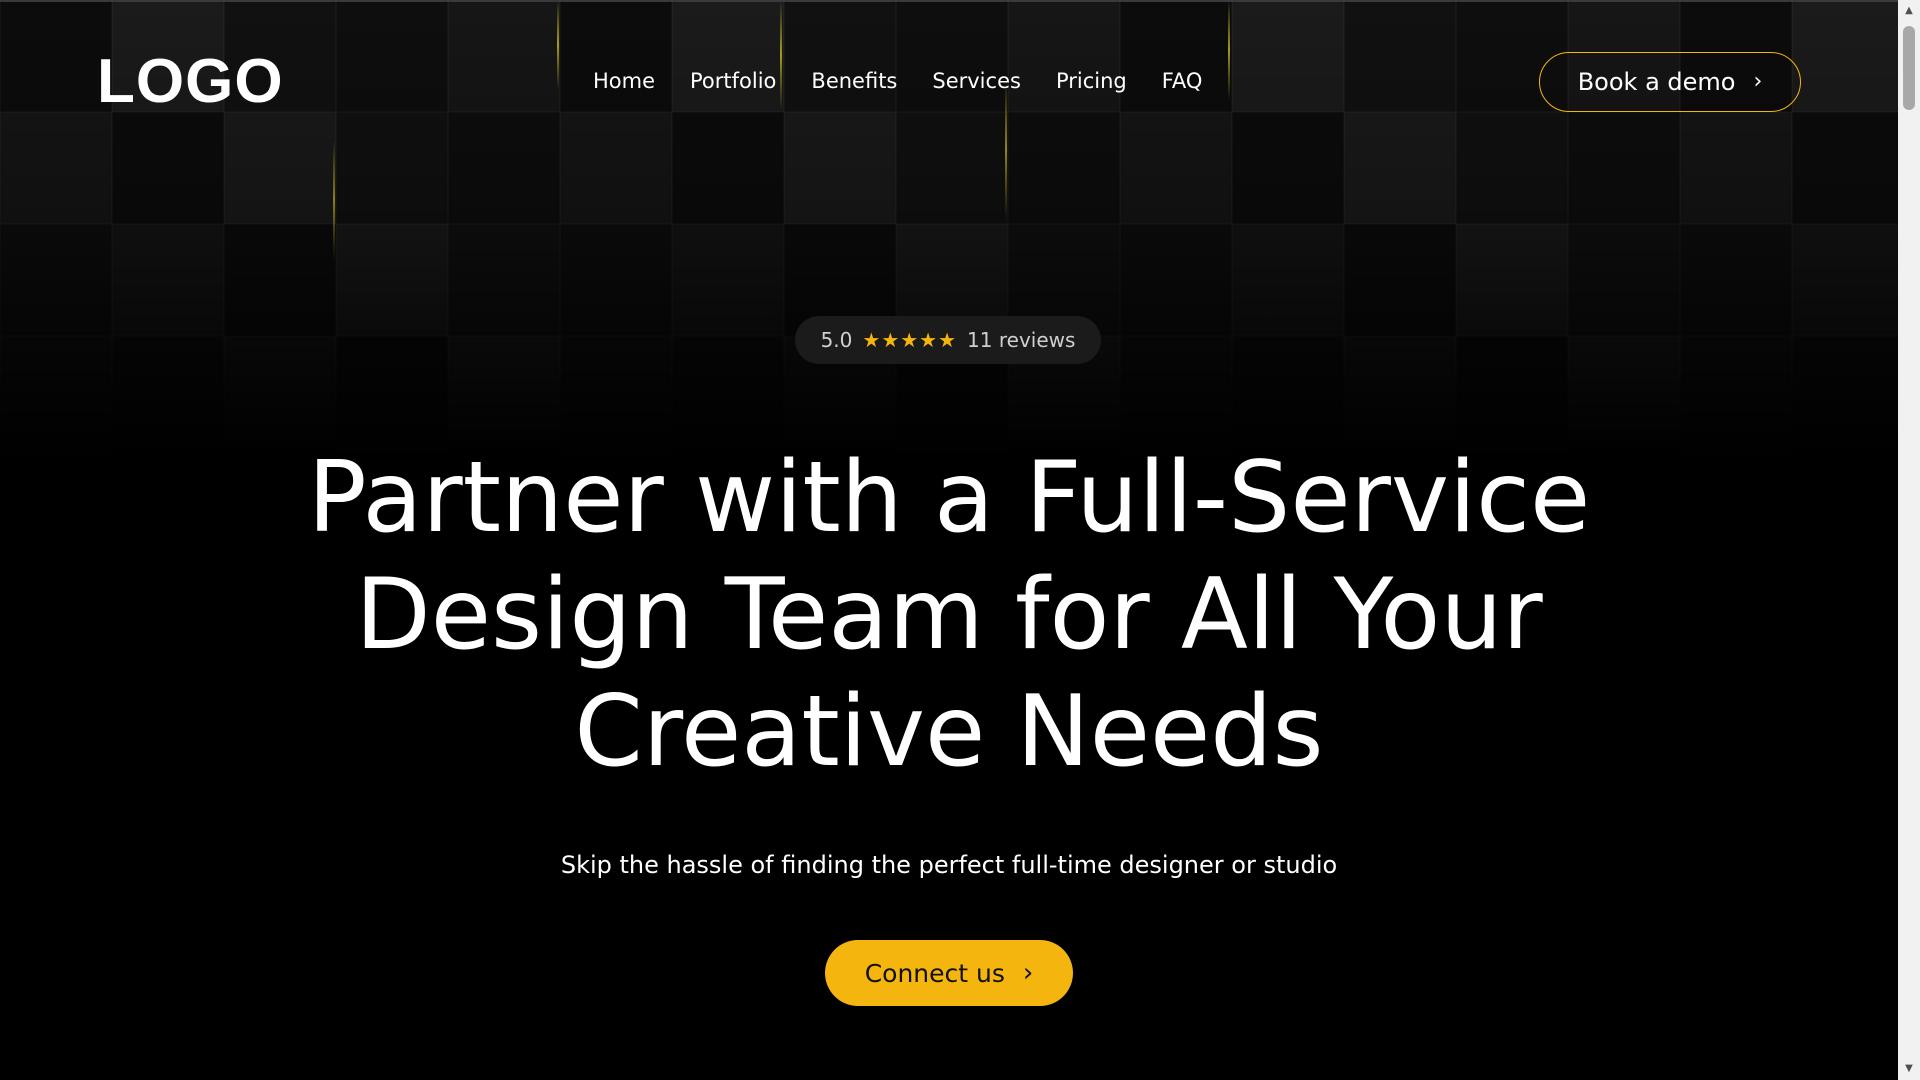 This screenshot has width=1920, height=1080. Describe the element at coordinates (1909, 11) in the screenshot. I see `scroll-up-arrow-icon: ▲` at that location.